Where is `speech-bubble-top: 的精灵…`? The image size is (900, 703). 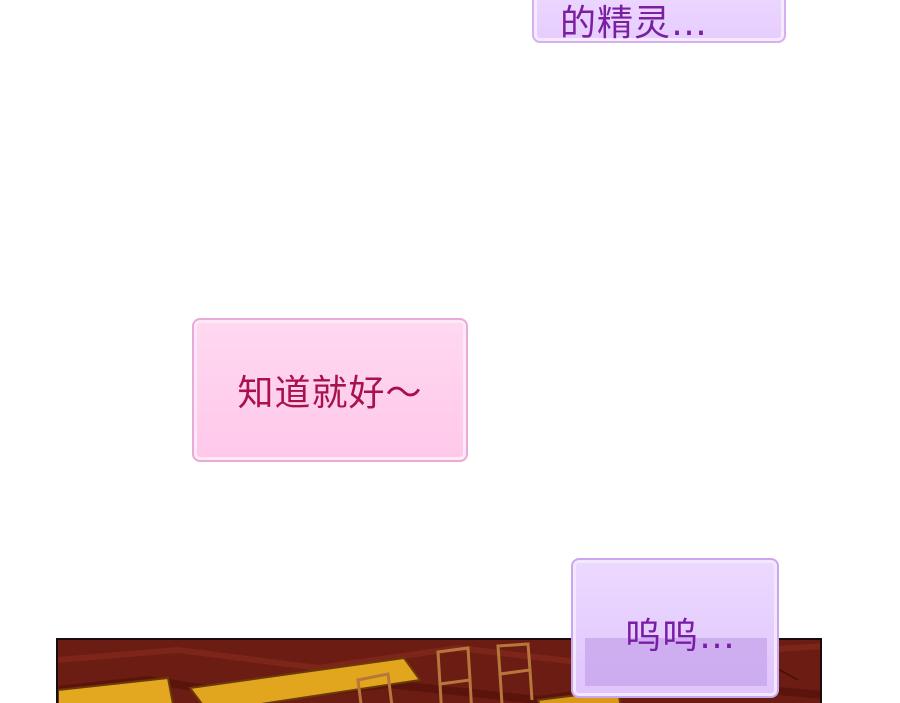 speech-bubble-top: 的精灵… is located at coordinates (659, 22).